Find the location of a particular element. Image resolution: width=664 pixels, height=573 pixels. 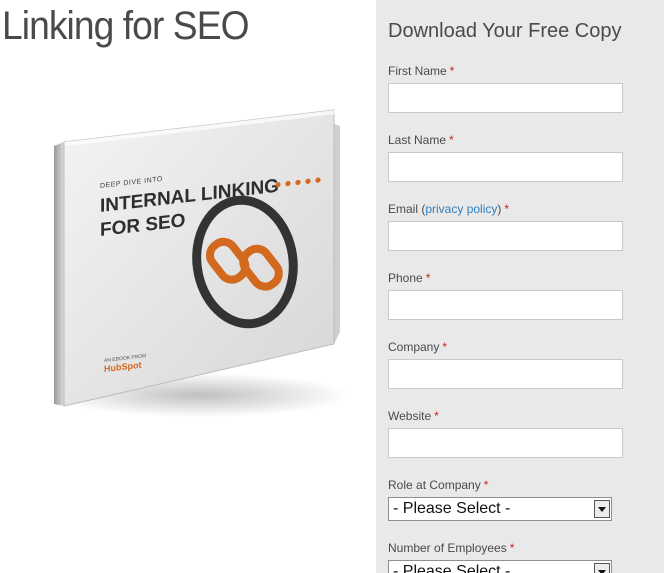

role-select: - Please Select - is located at coordinates (500, 509).